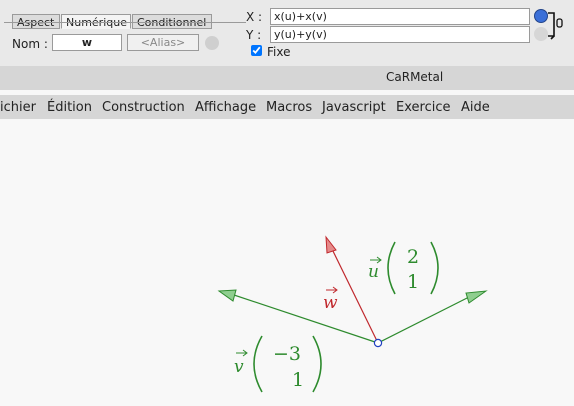 The image size is (574, 406). Describe the element at coordinates (254, 17) in the screenshot. I see `x-label: X :` at that location.